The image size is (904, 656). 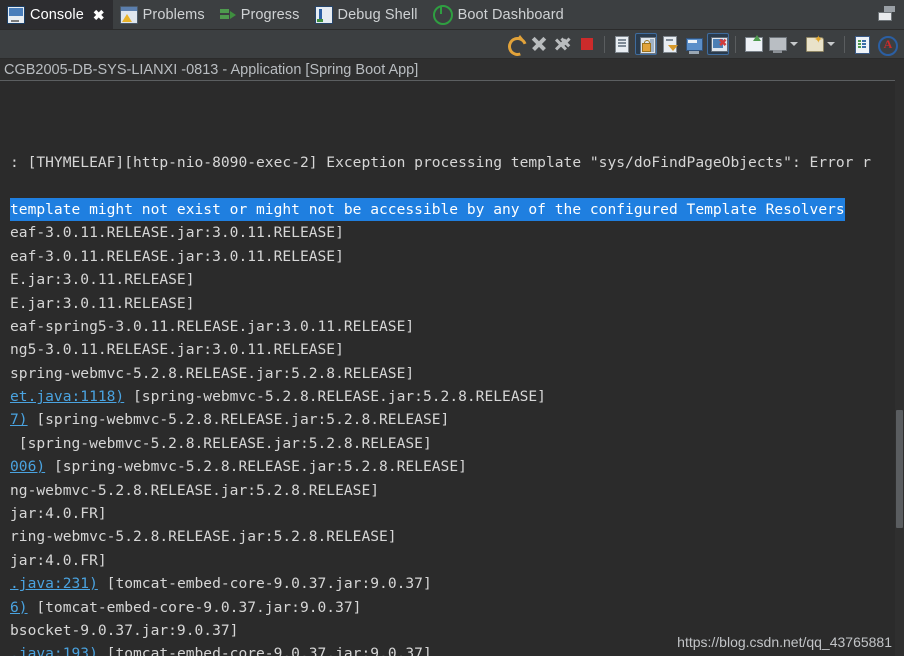 I want to click on console-stacktrace-link: et.java:1118), so click(x=67, y=396).